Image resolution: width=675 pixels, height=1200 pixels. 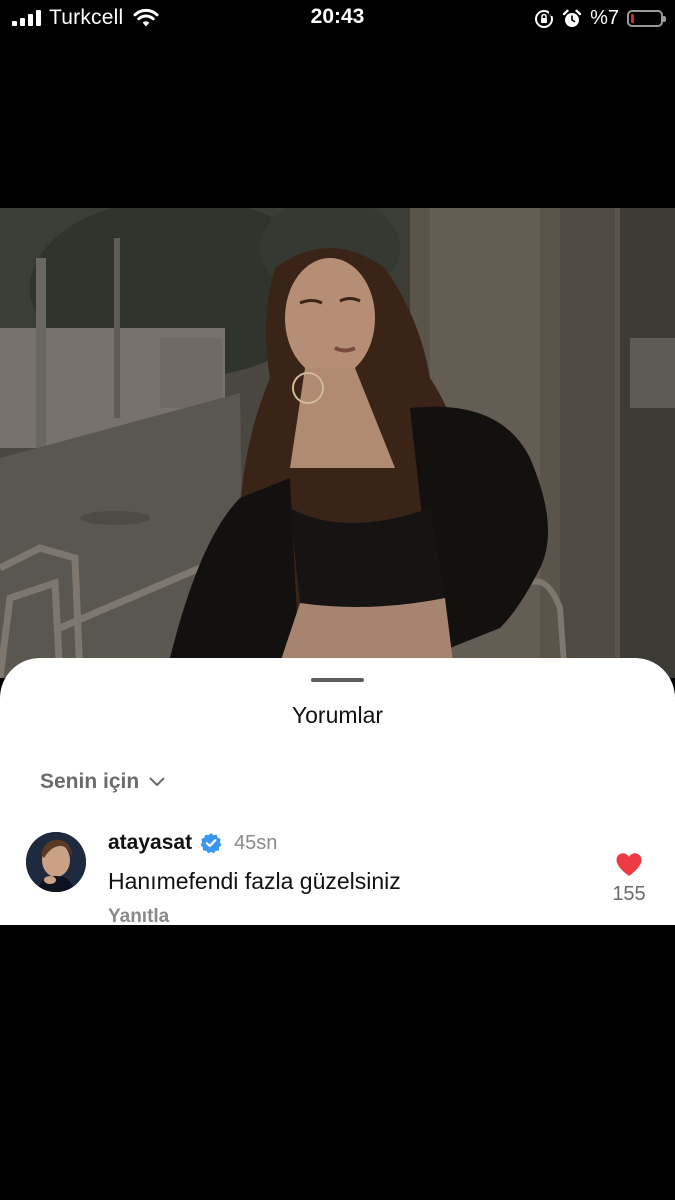 What do you see at coordinates (211, 843) in the screenshot?
I see `verified-badge-icon` at bounding box center [211, 843].